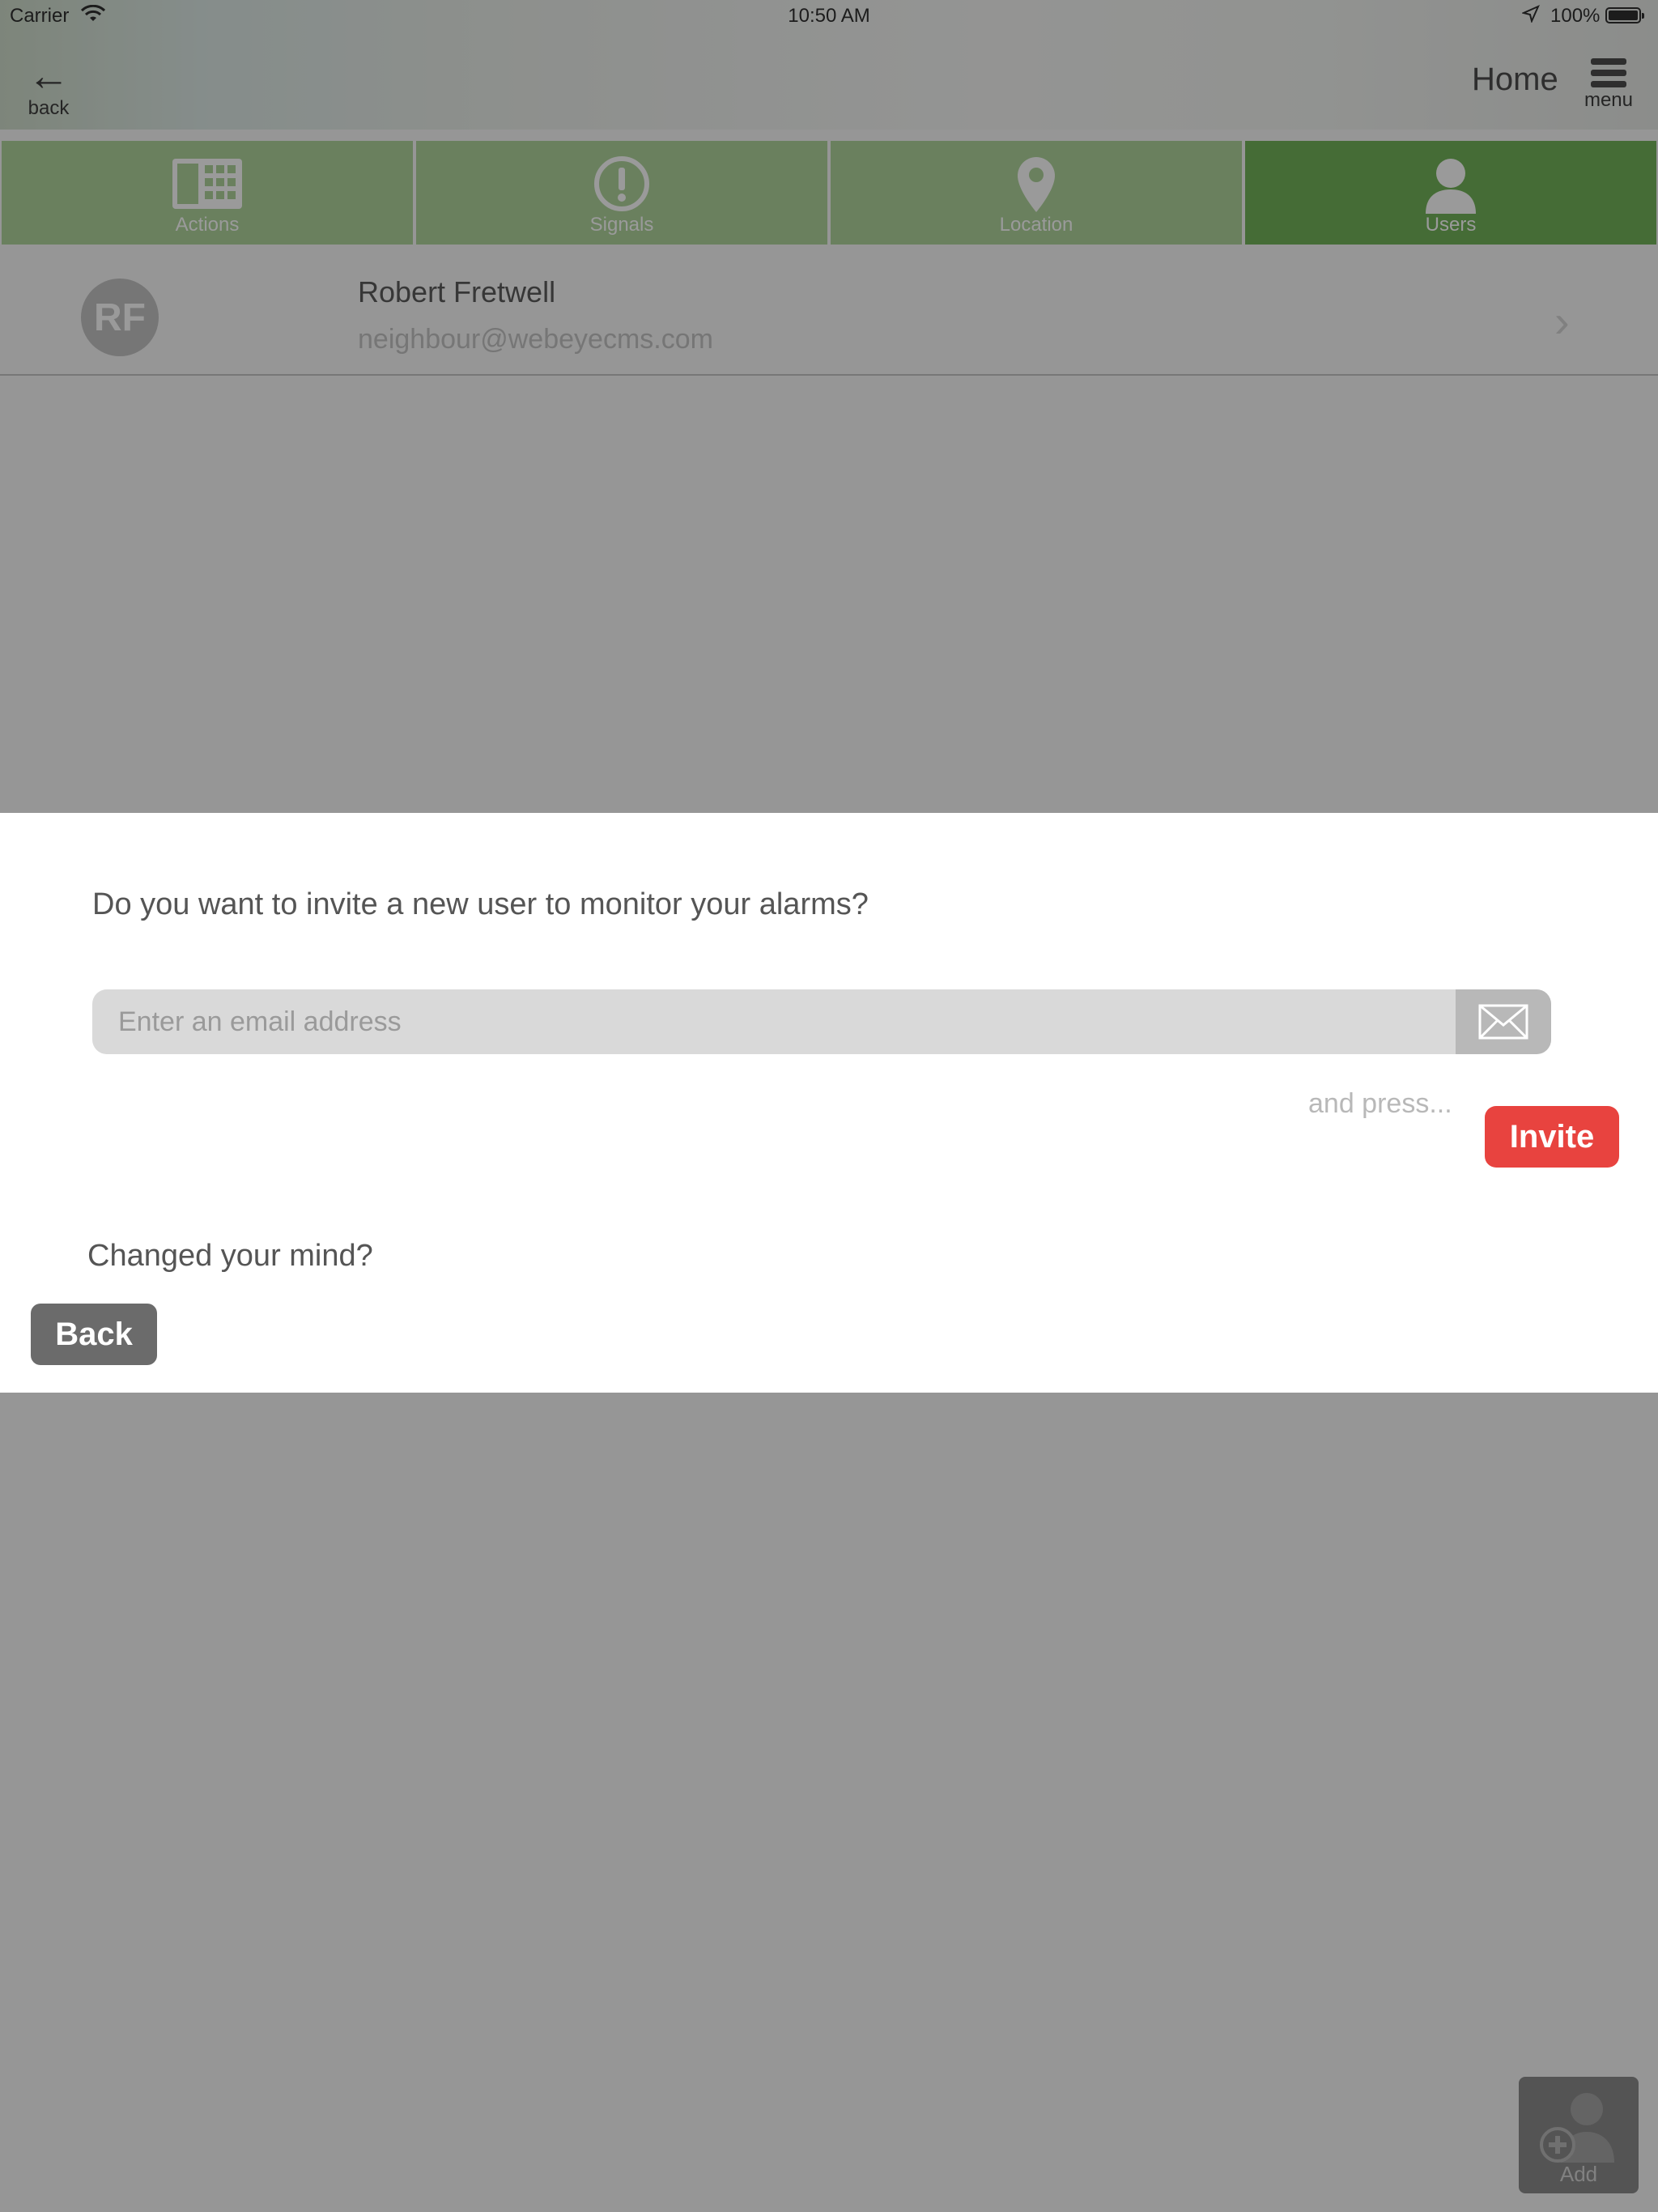 Image resolution: width=1658 pixels, height=2212 pixels. What do you see at coordinates (774, 1021) in the screenshot?
I see `email-input` at bounding box center [774, 1021].